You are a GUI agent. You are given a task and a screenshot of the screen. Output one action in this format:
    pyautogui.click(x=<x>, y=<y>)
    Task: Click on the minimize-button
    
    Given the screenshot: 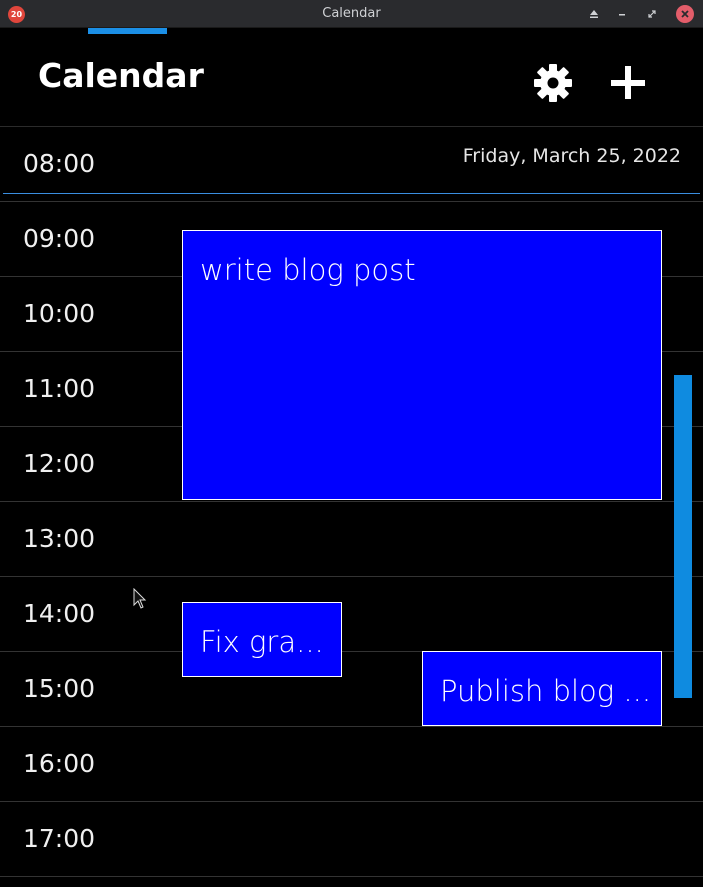 What is the action you would take?
    pyautogui.click(x=622, y=14)
    